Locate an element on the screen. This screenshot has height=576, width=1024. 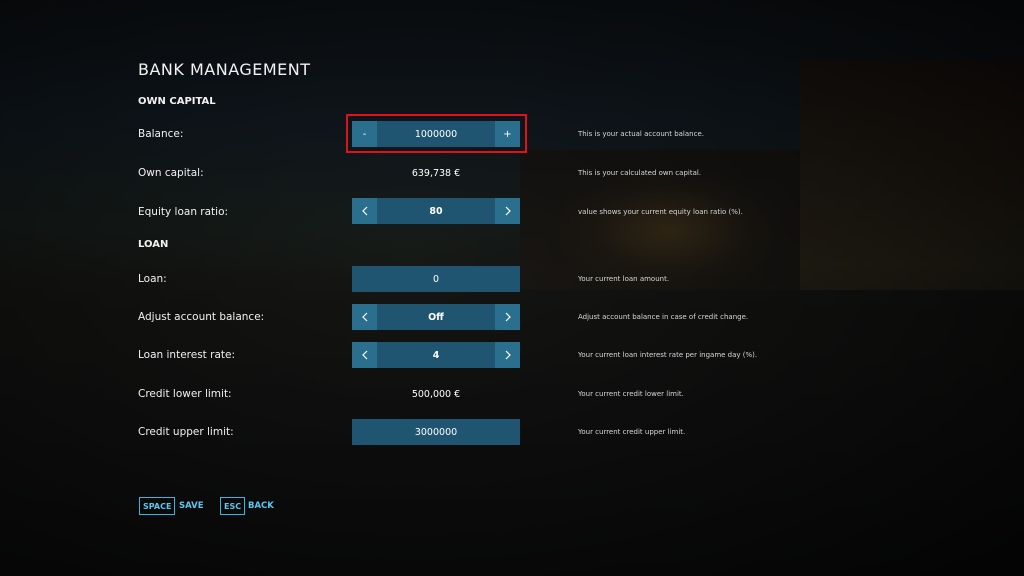
credit-upper-limit-label: Credit upper limit: is located at coordinates (186, 432).